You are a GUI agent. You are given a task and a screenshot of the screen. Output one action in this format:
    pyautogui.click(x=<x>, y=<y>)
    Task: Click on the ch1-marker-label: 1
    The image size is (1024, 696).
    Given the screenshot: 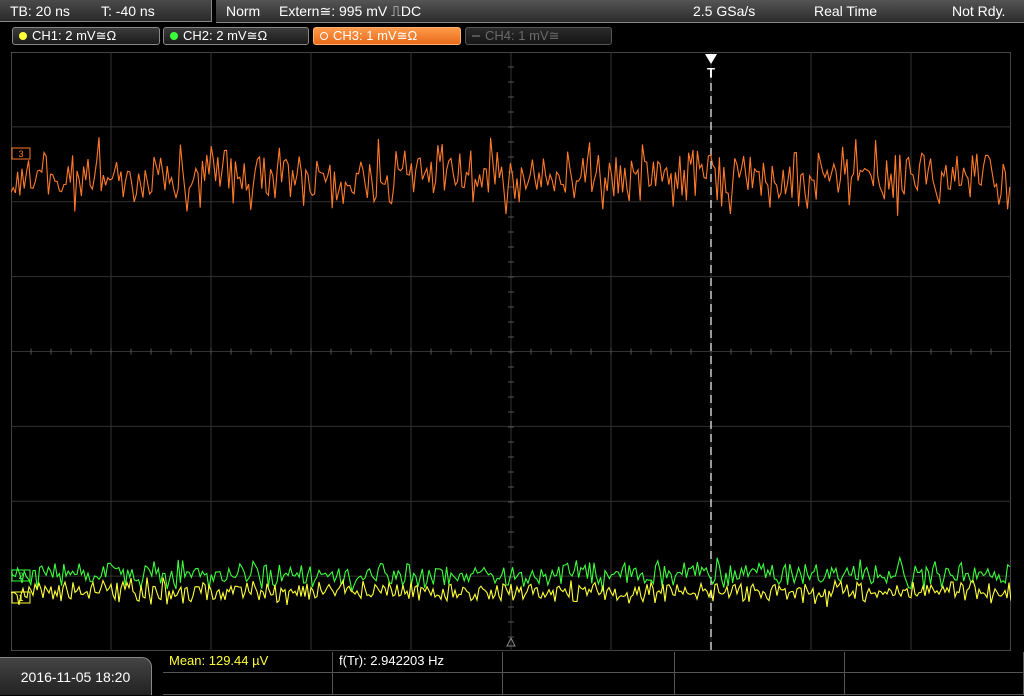 What is the action you would take?
    pyautogui.click(x=20, y=598)
    